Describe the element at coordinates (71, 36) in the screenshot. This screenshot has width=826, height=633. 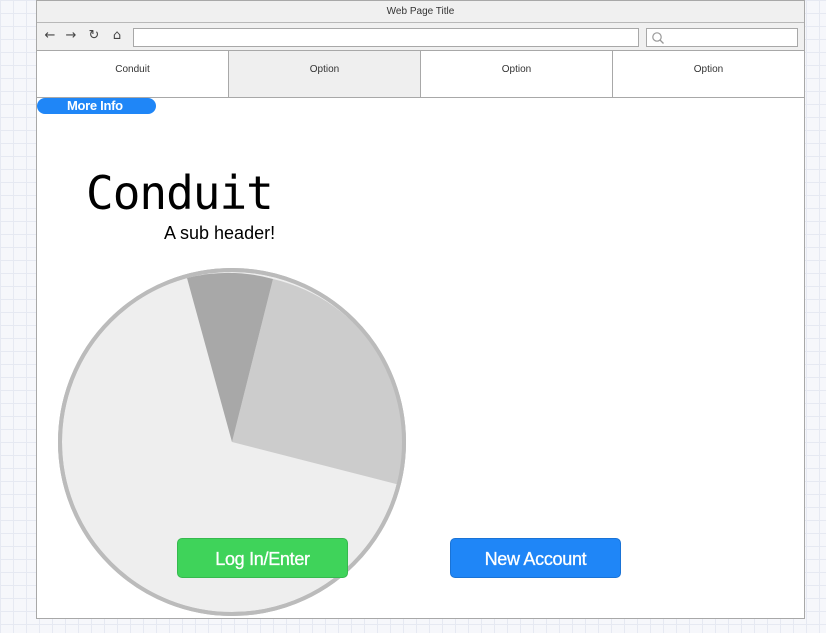
I see `arrow-right-icon: →` at that location.